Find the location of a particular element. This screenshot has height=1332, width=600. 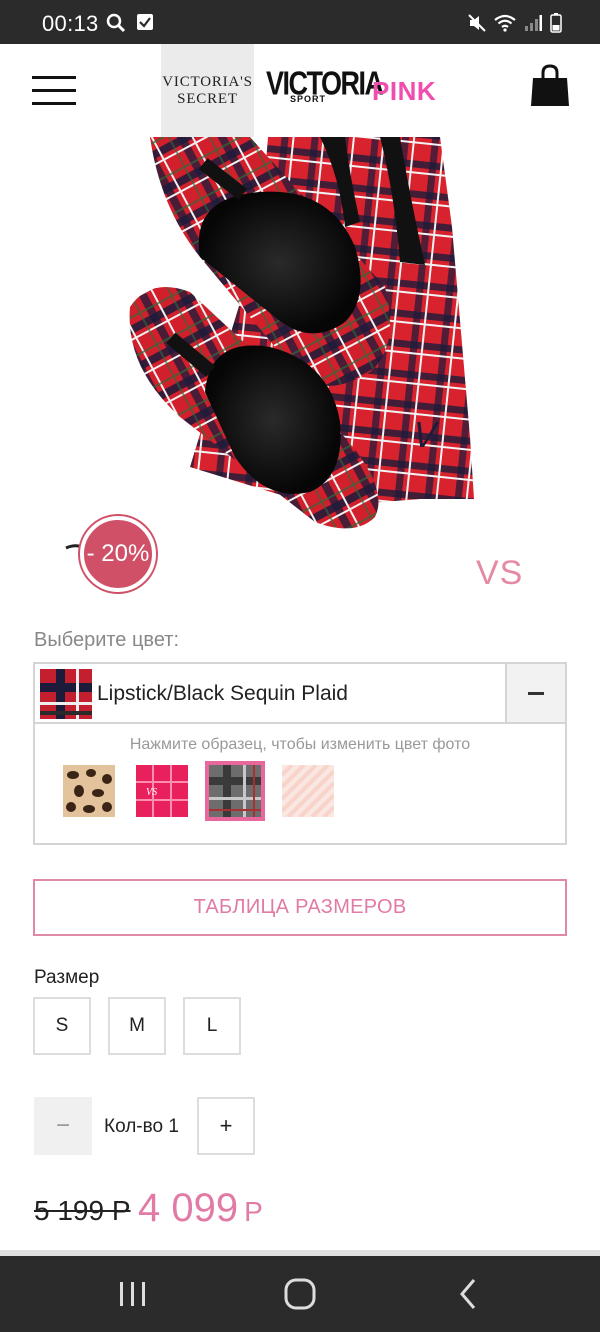

brand-vs-line1: Victoria's is located at coordinates (207, 81).